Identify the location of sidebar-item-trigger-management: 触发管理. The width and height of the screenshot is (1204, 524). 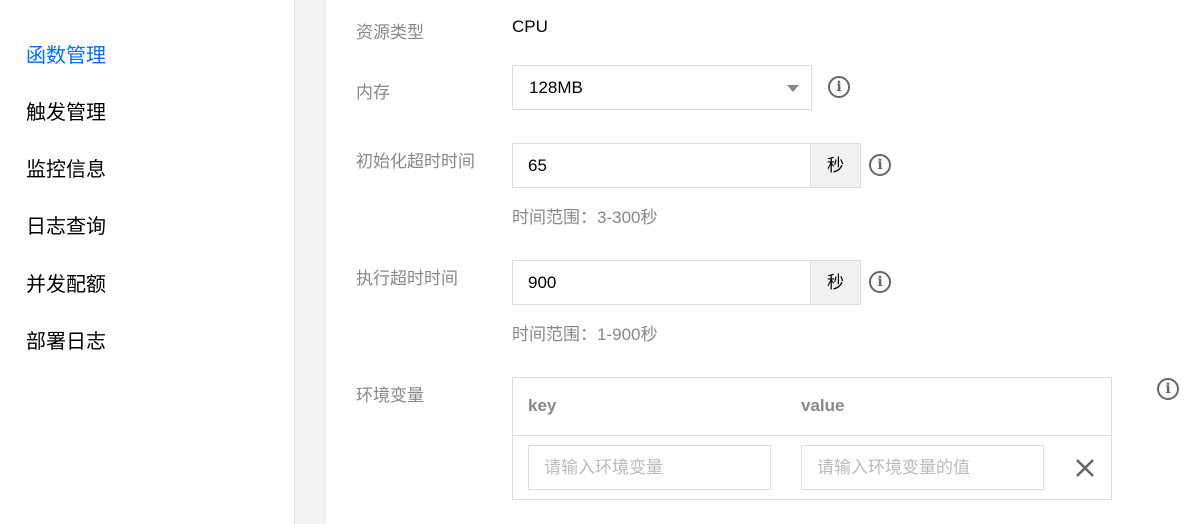
(66, 113).